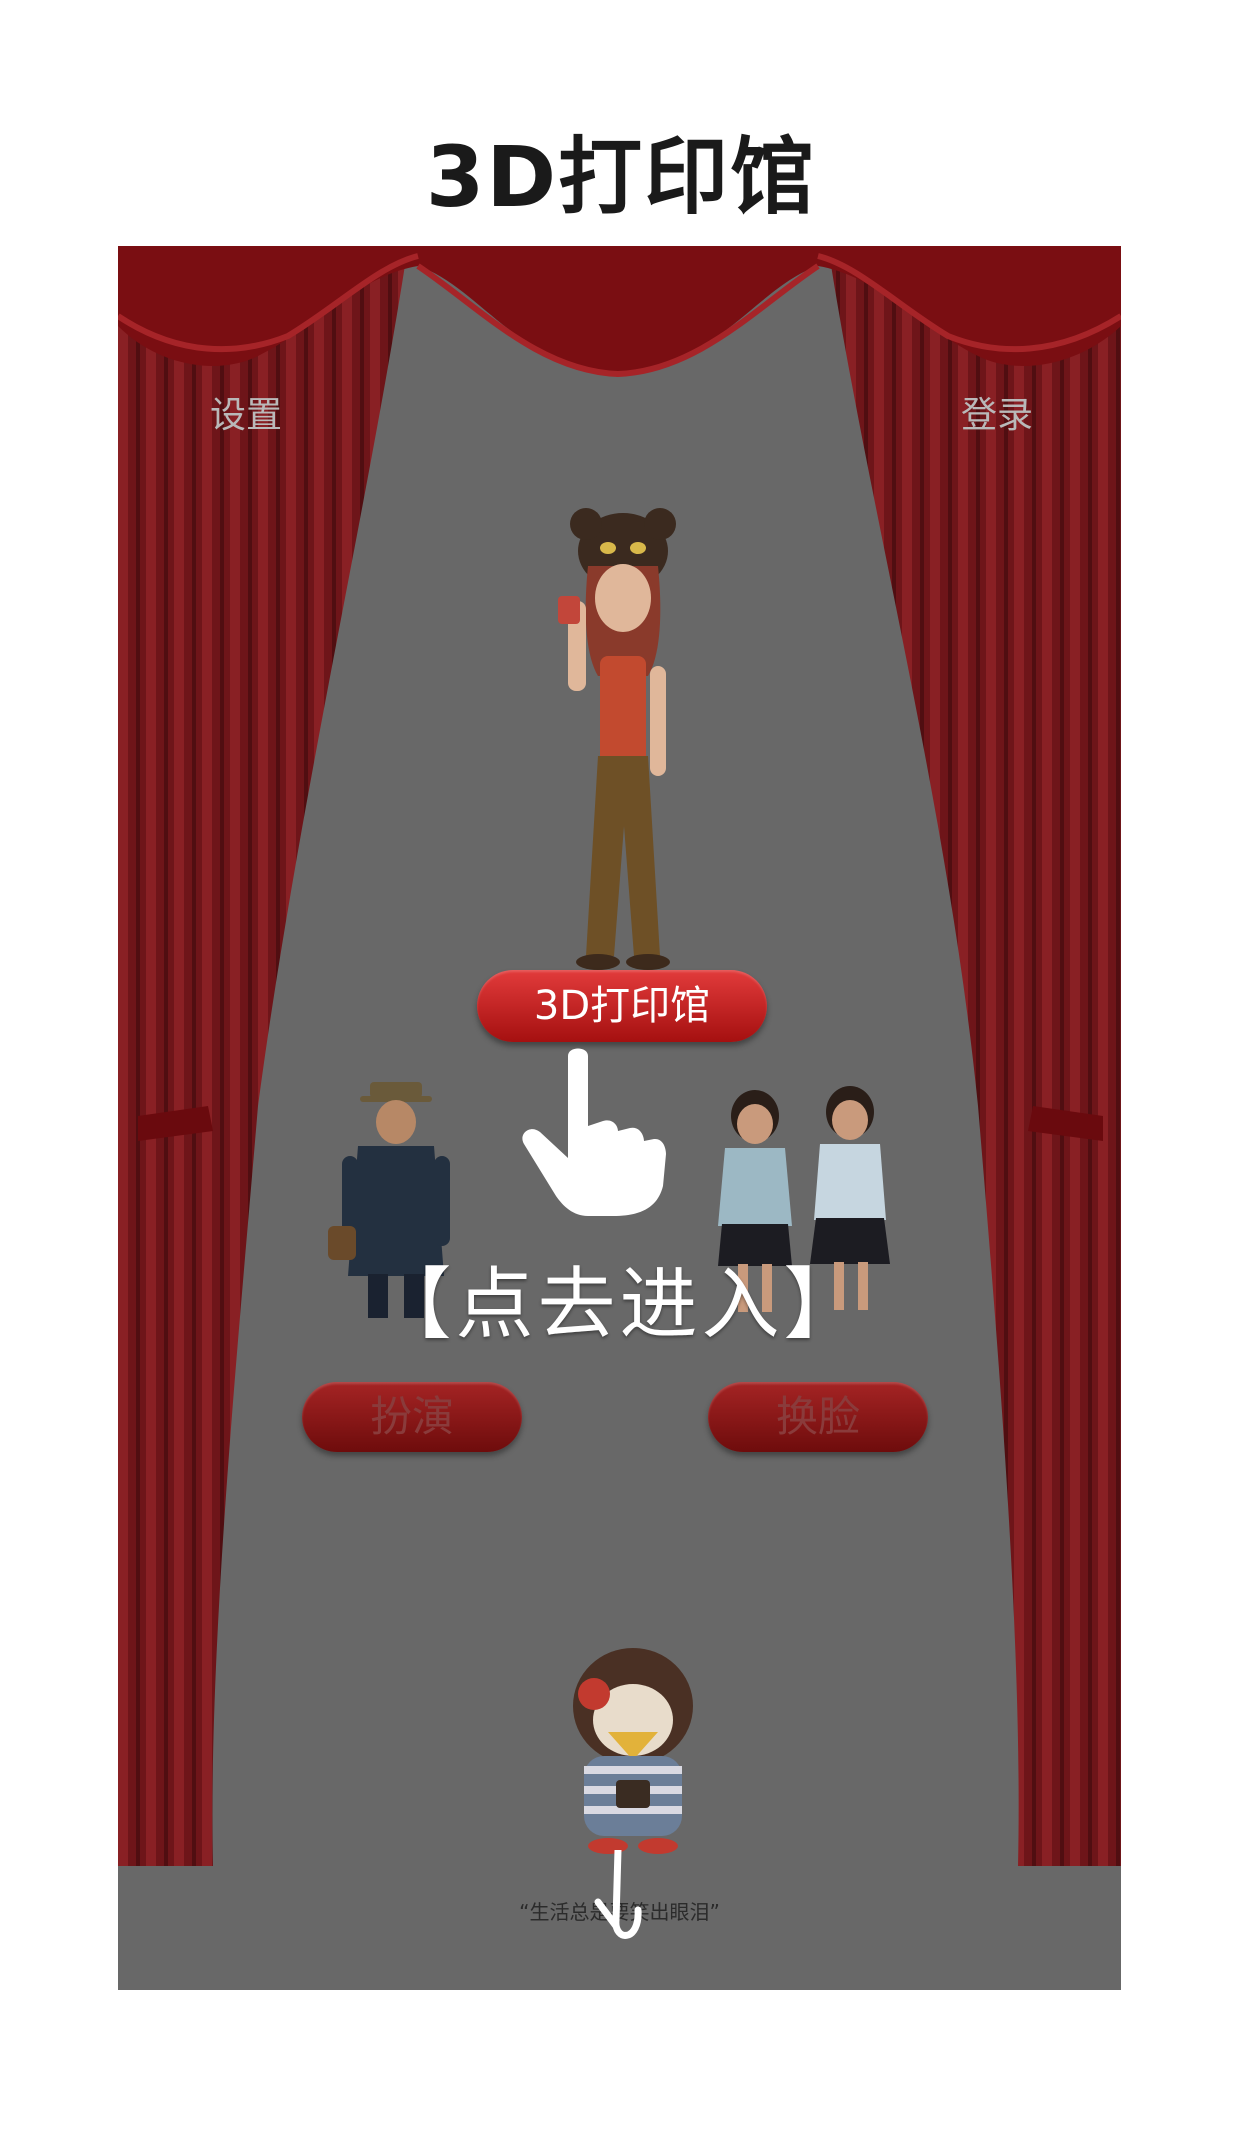  What do you see at coordinates (412, 1417) in the screenshot?
I see `role-play-button: 扮演` at bounding box center [412, 1417].